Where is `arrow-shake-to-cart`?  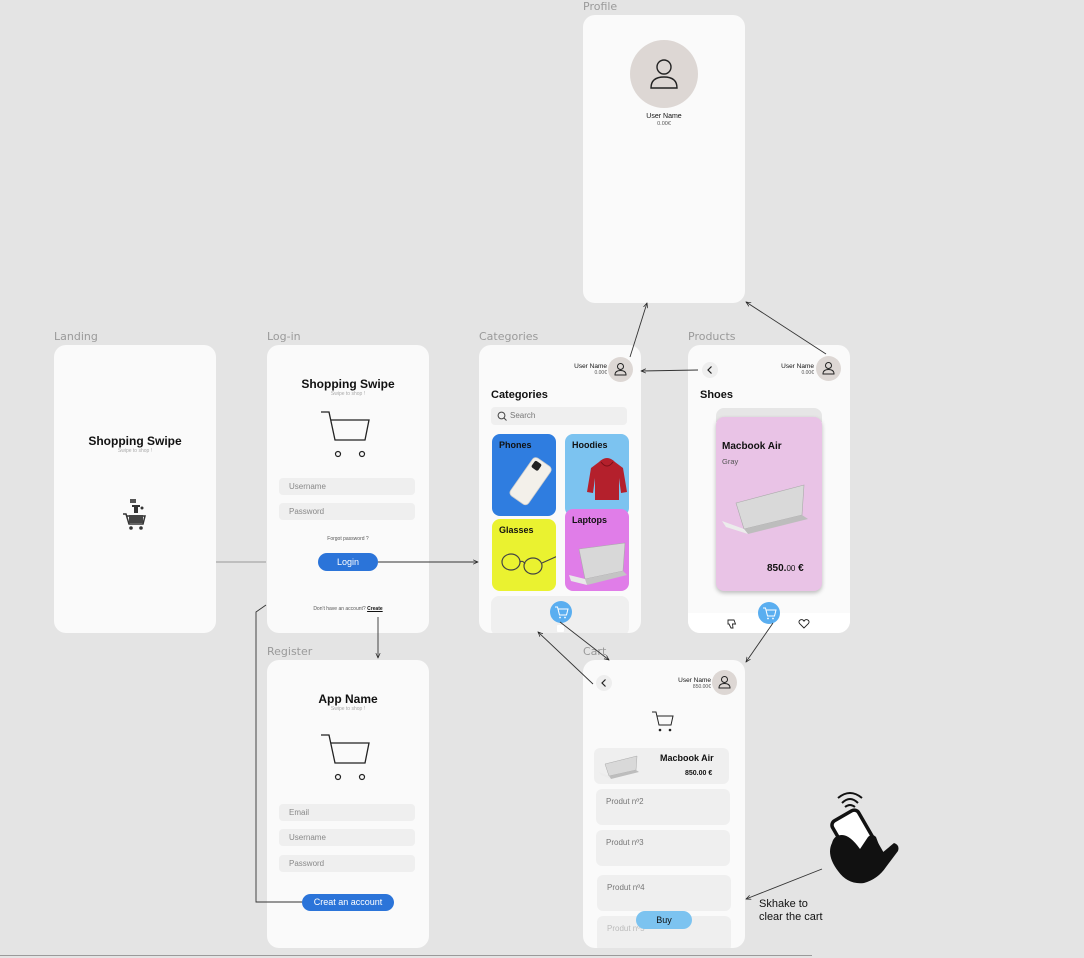 arrow-shake-to-cart is located at coordinates (784, 883).